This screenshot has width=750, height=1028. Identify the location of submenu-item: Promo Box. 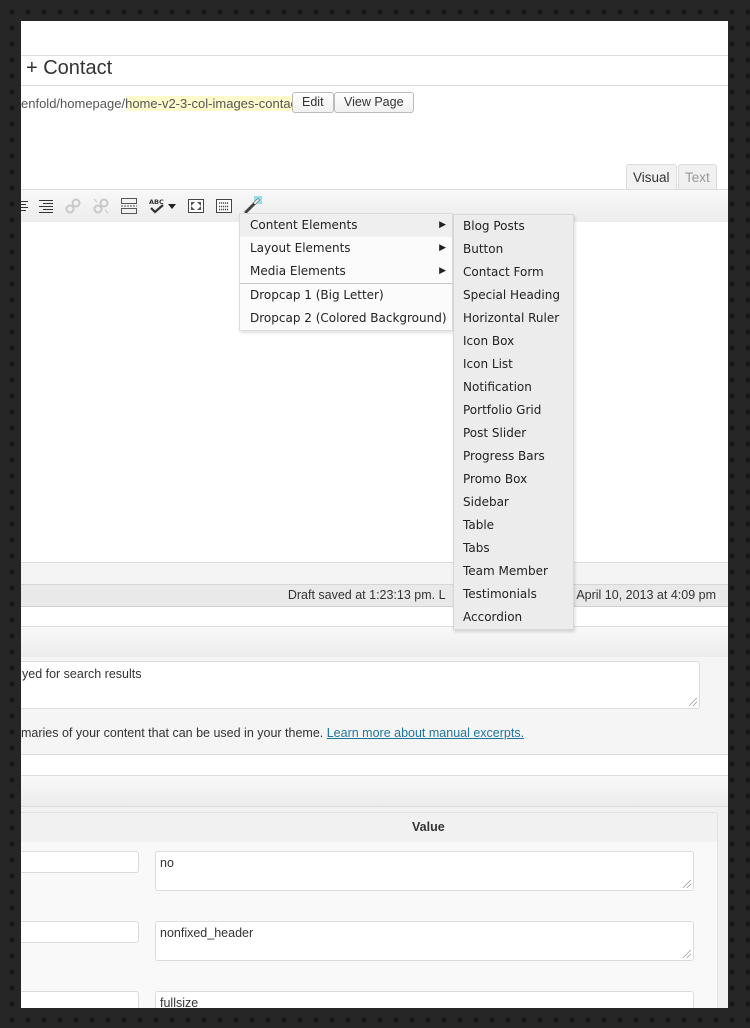
(513, 479).